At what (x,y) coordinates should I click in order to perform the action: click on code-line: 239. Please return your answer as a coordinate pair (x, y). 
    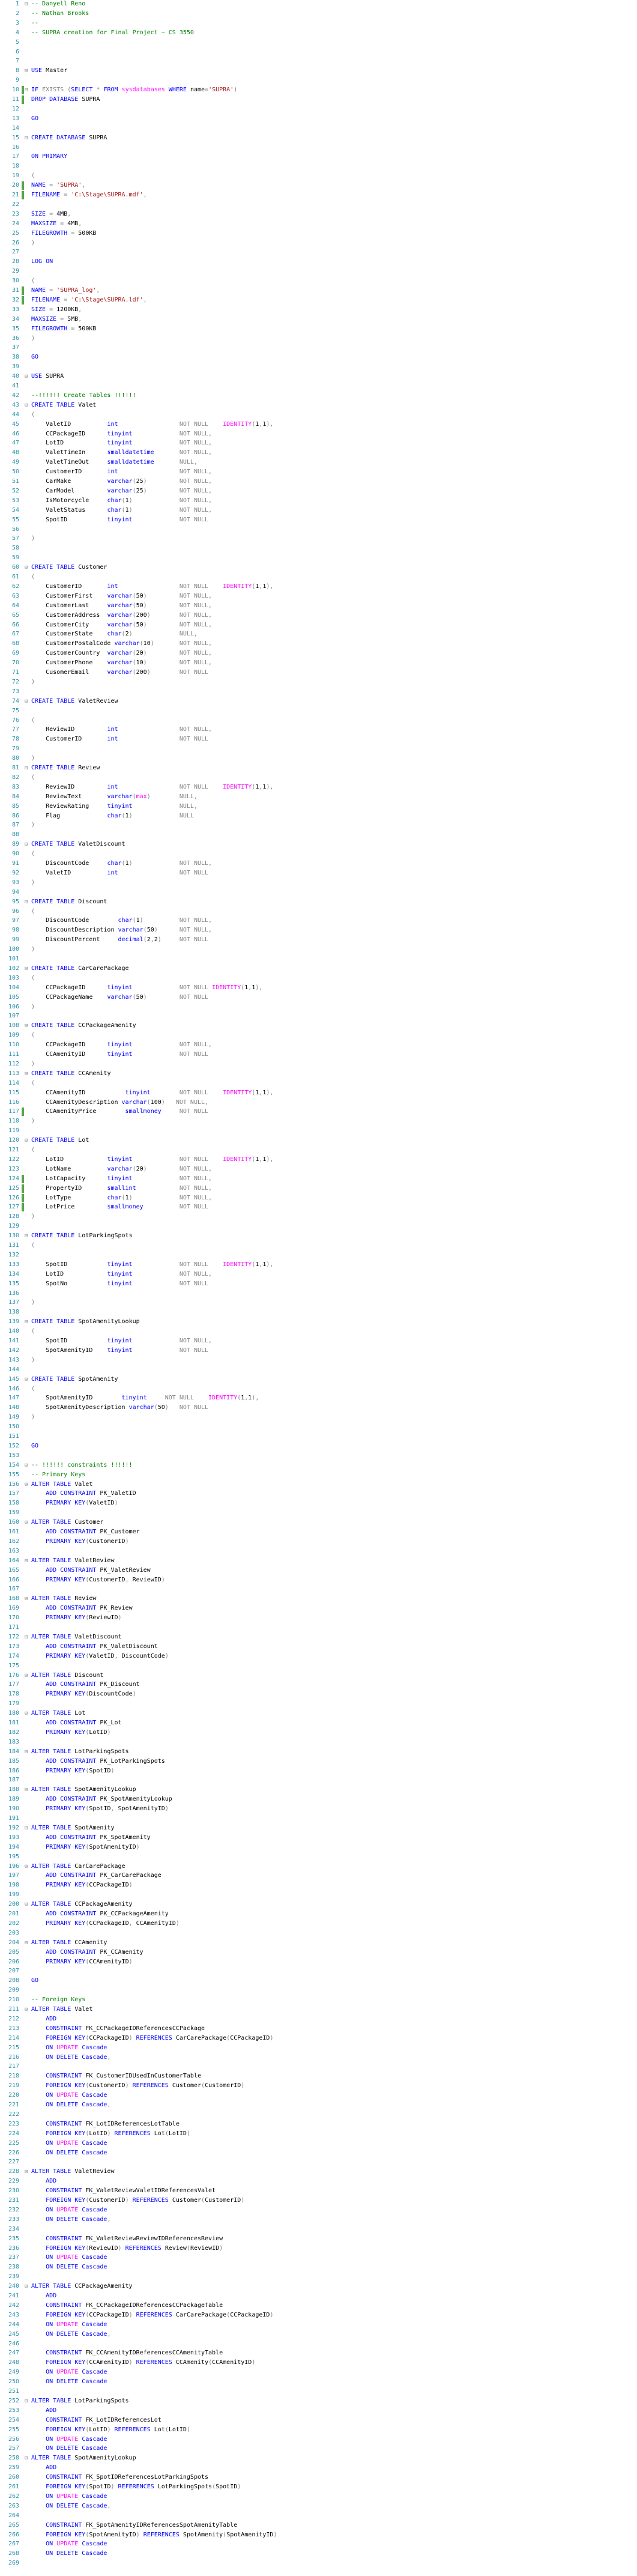
    Looking at the image, I should click on (318, 2277).